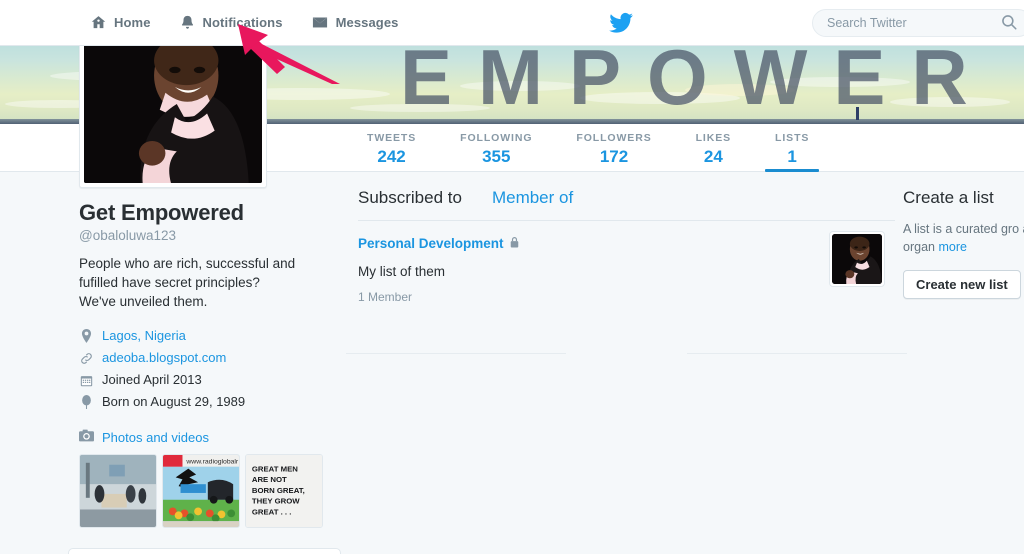  Describe the element at coordinates (201, 491) in the screenshot. I see `thumbnail-radio-global-billboard: www.radioglobalr` at that location.